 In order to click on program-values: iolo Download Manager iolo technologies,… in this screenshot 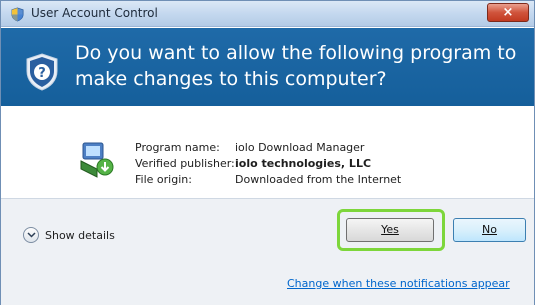, I will do `click(318, 164)`.